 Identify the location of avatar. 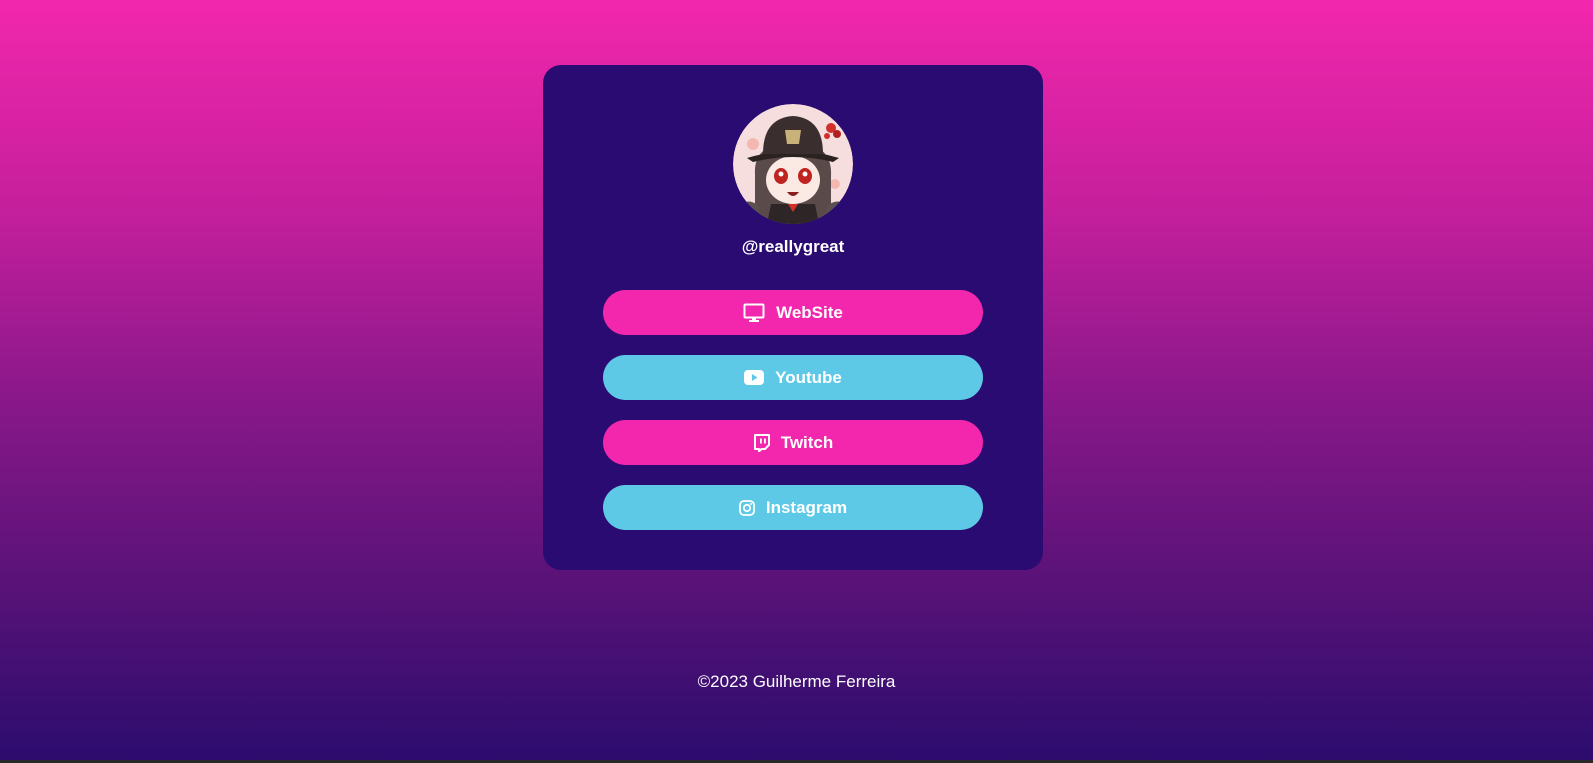
(793, 164).